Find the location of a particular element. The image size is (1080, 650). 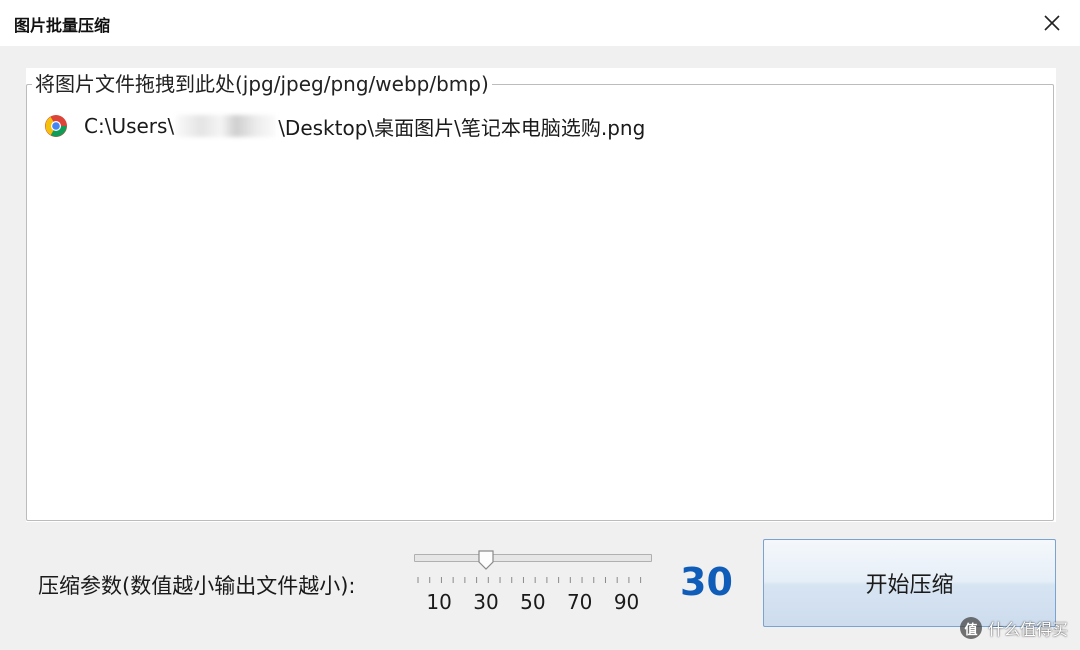

tick-label: 70 is located at coordinates (579, 602).